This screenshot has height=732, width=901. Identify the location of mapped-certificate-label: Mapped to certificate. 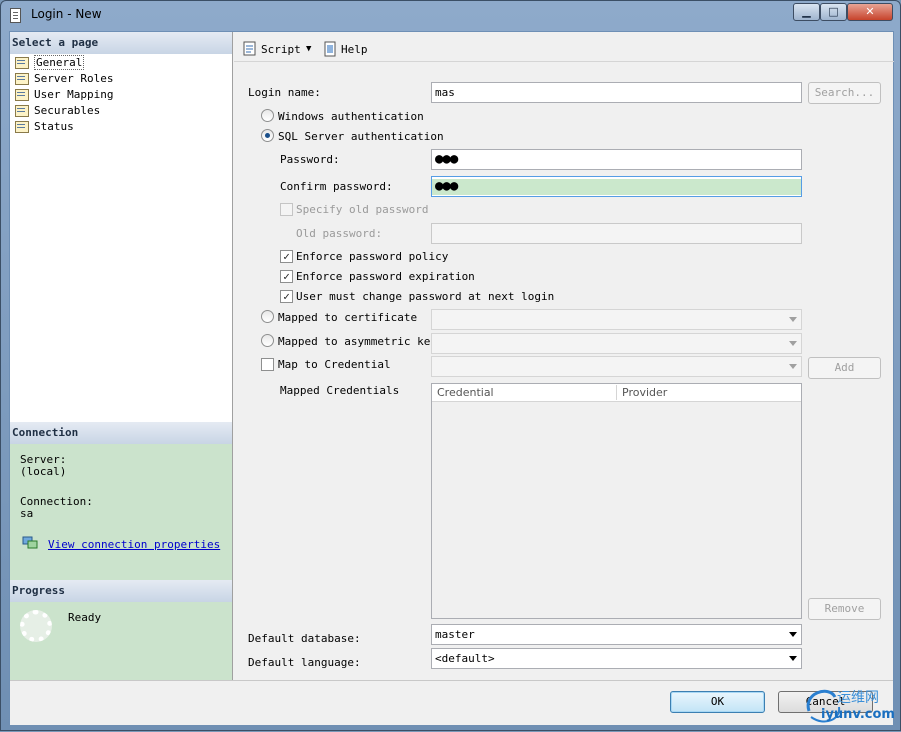
(348, 317).